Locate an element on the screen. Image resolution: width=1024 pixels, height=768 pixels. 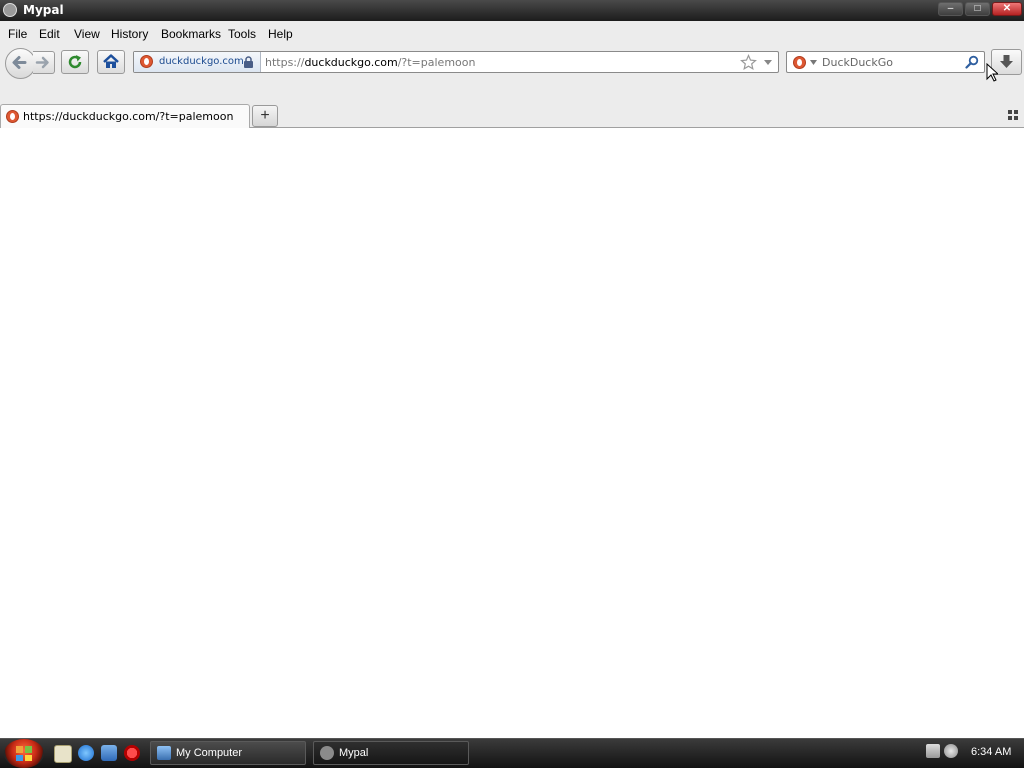
list-all-tabs-icon is located at coordinates (1013, 115).